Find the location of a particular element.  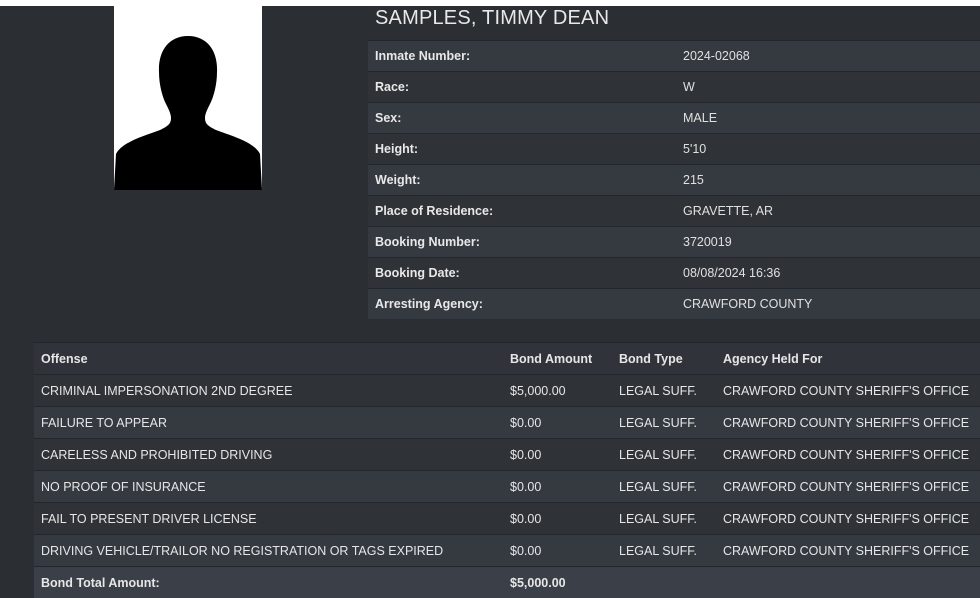

charge-offense: FAIL TO PRESENT DRIVER LICENSE is located at coordinates (149, 518).